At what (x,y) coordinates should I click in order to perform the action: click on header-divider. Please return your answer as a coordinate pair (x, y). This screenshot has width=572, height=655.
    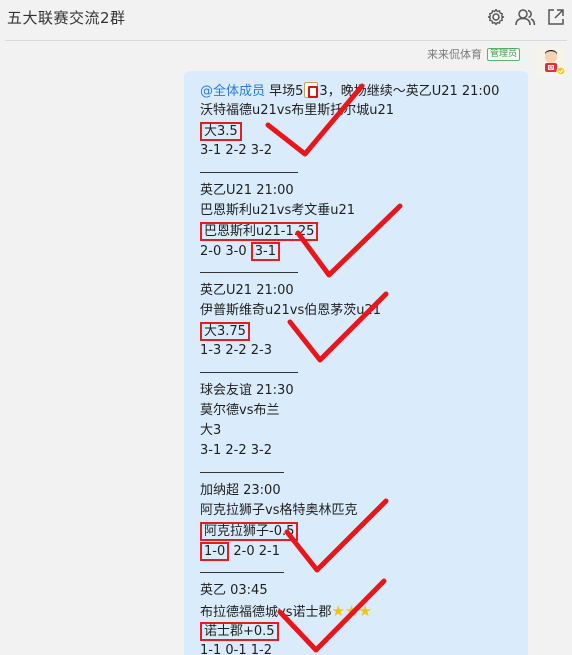
    Looking at the image, I should click on (286, 40).